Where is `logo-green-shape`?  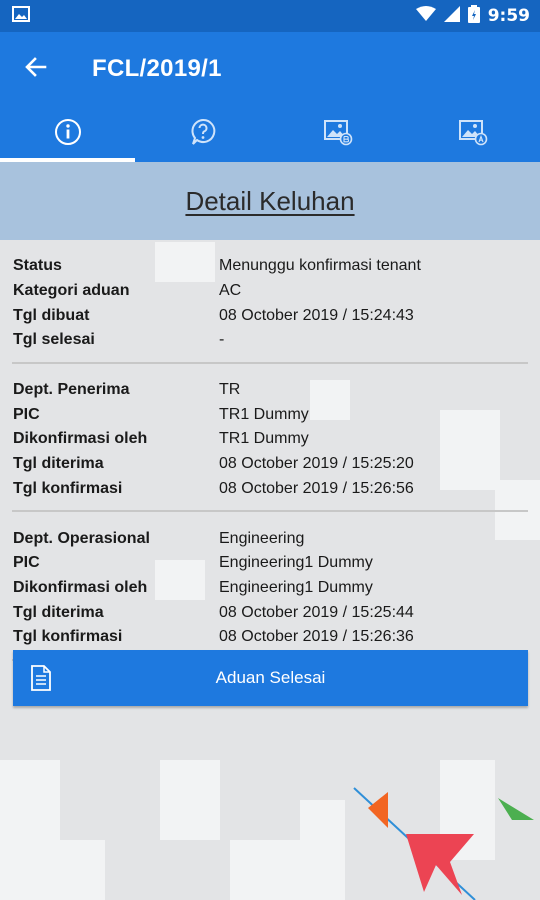 logo-green-shape is located at coordinates (510, 809).